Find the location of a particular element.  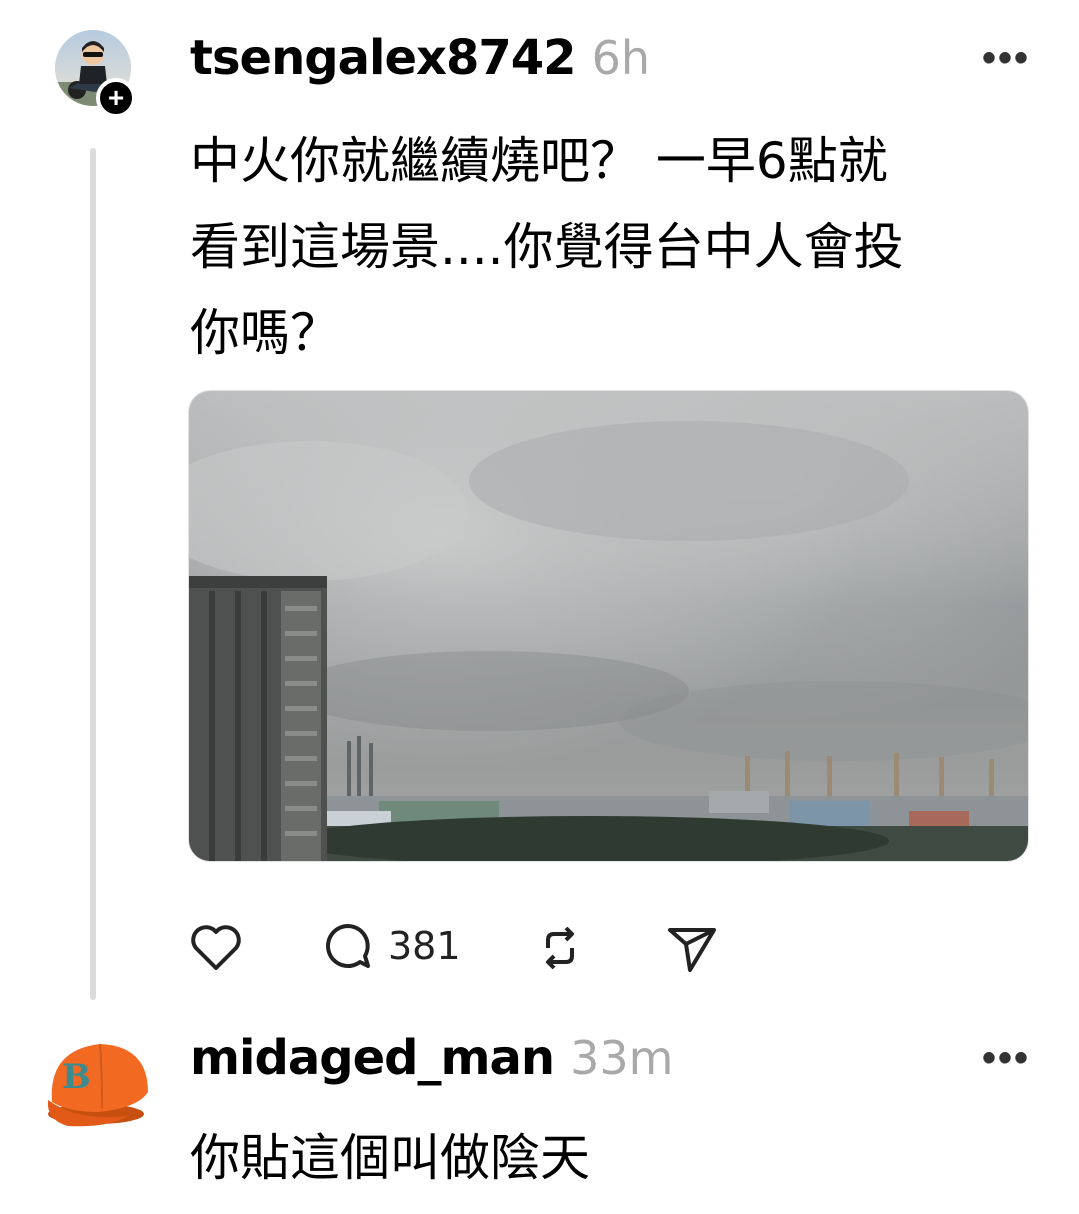

avatar: B is located at coordinates (96, 1080).